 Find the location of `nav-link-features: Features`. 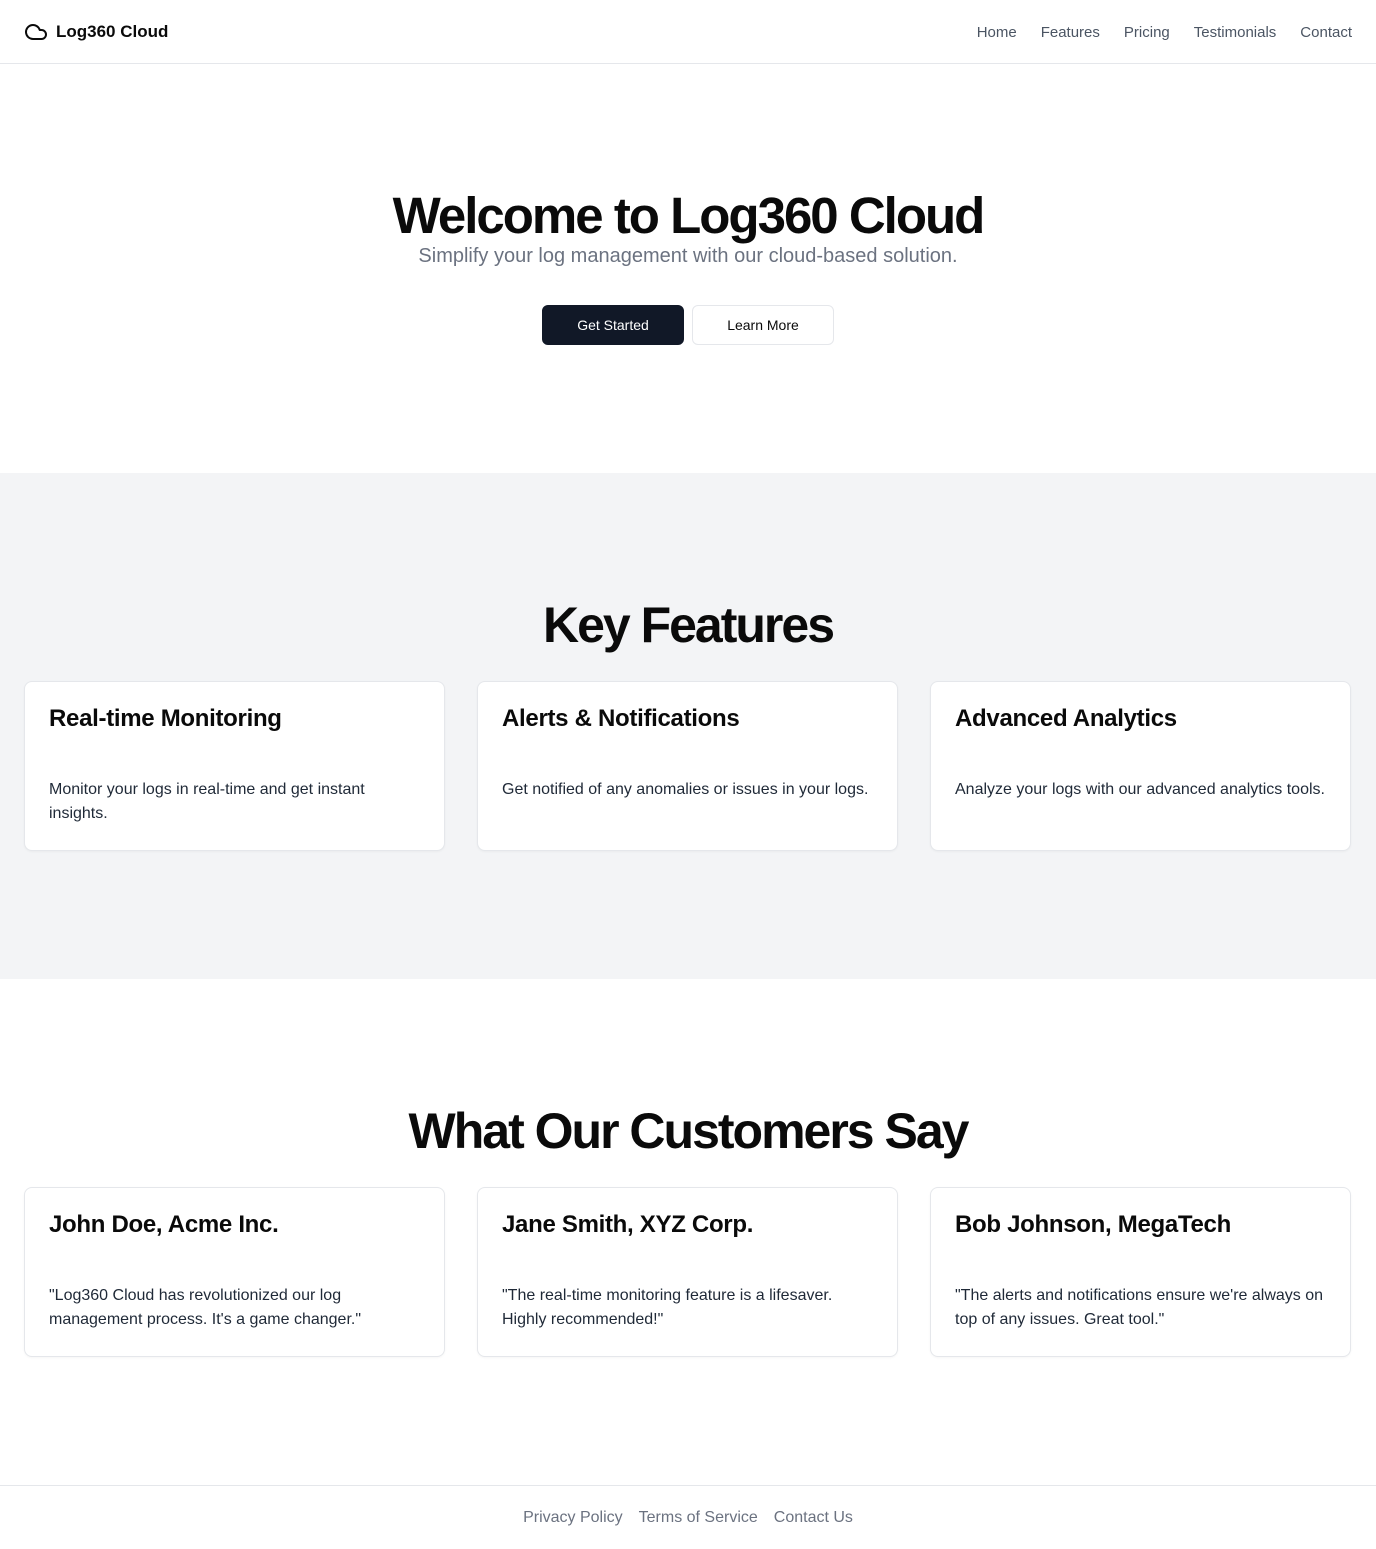

nav-link-features: Features is located at coordinates (1070, 32).